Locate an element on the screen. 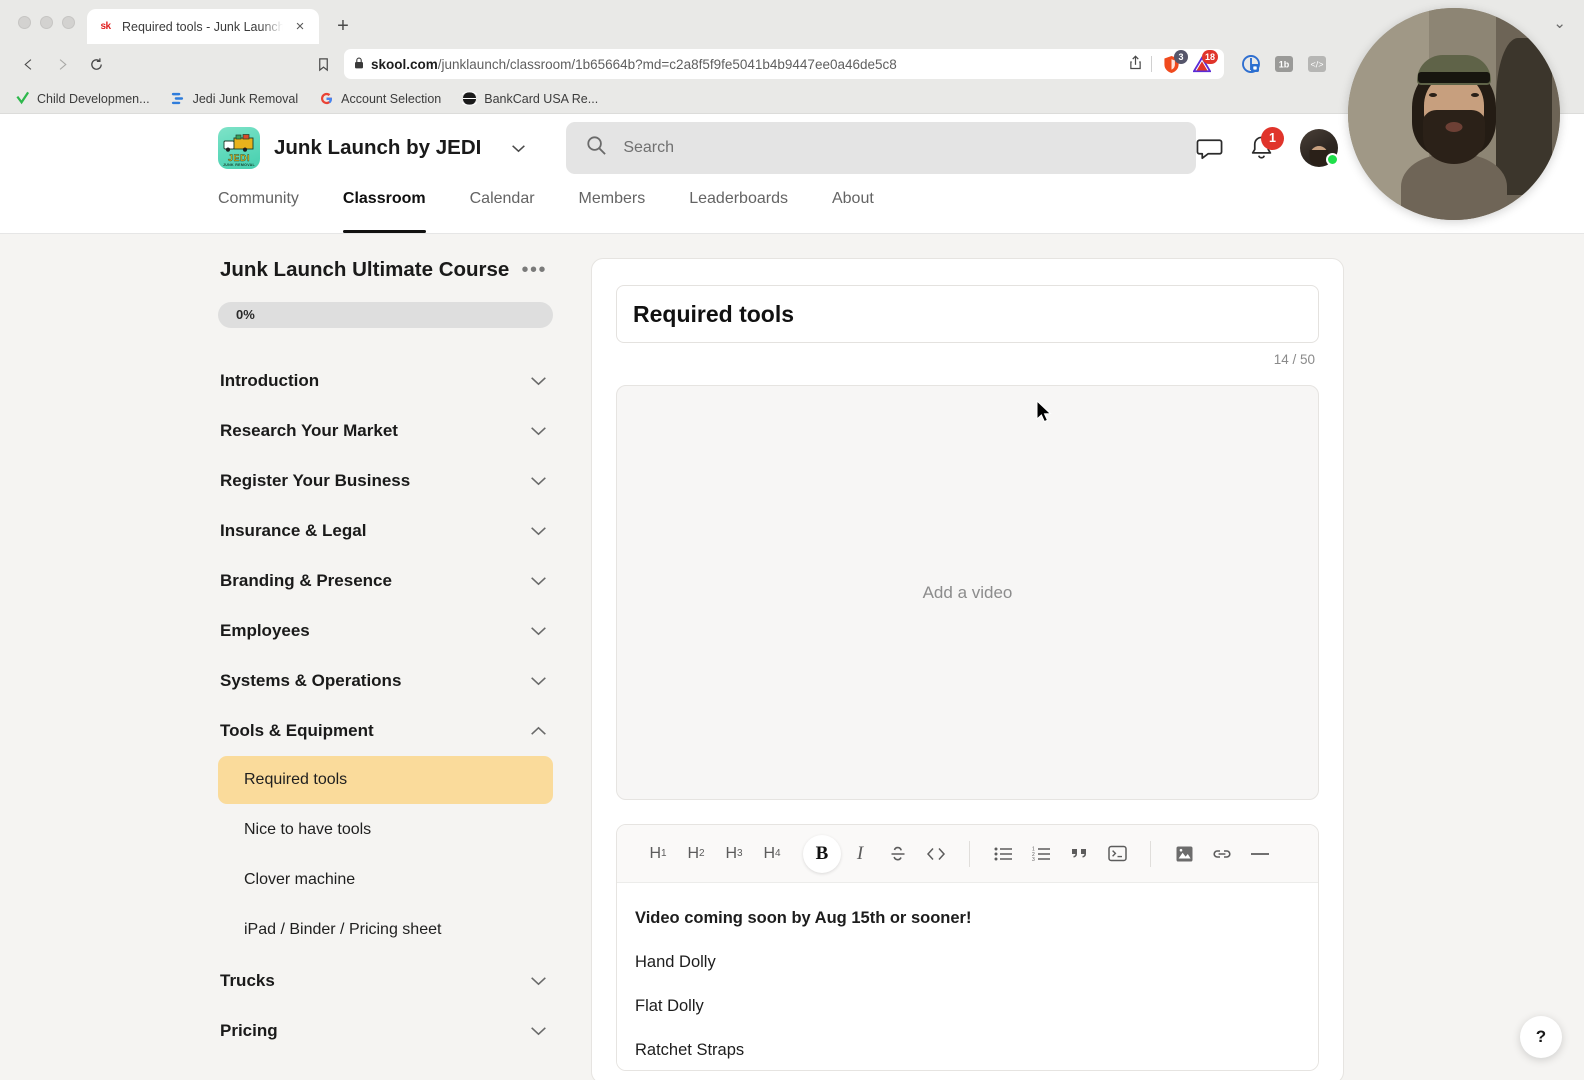 This screenshot has height=1080, width=1584. sidebar-section-register-your-business: Register Your Business is located at coordinates (385, 481).